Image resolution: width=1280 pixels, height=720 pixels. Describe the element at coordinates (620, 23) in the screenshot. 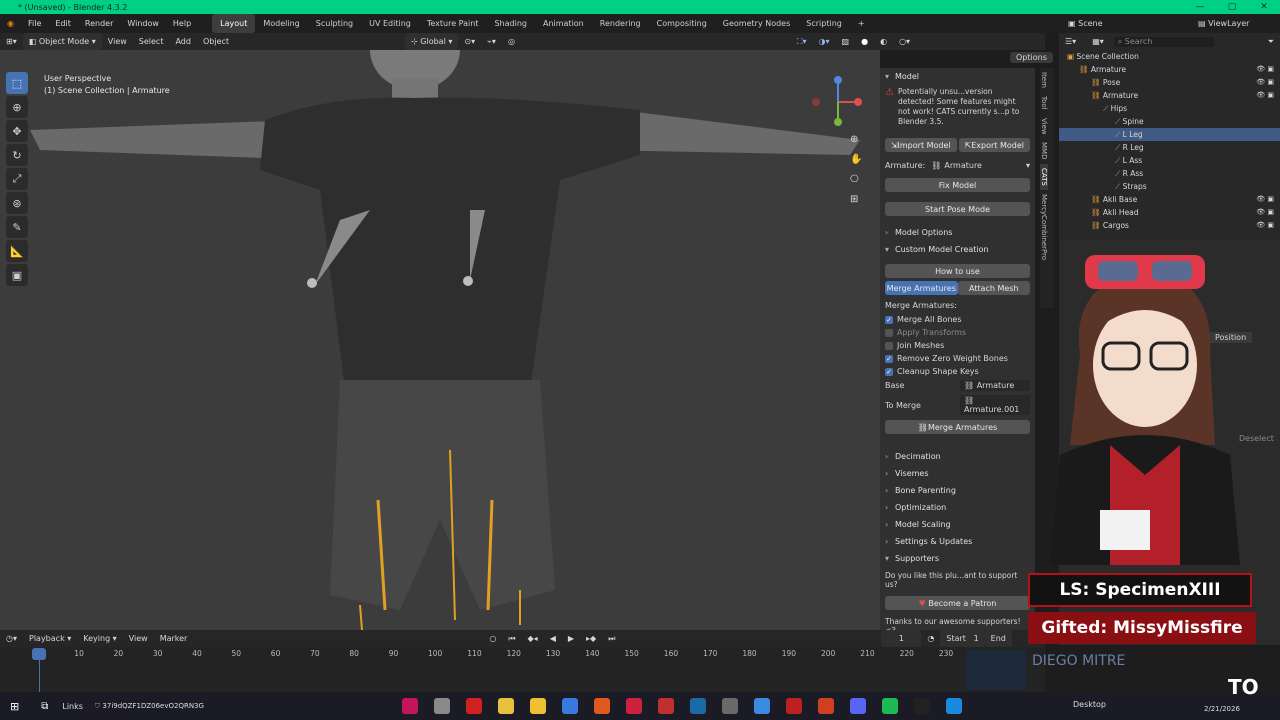

I see `tab-rendering: Rendering` at that location.